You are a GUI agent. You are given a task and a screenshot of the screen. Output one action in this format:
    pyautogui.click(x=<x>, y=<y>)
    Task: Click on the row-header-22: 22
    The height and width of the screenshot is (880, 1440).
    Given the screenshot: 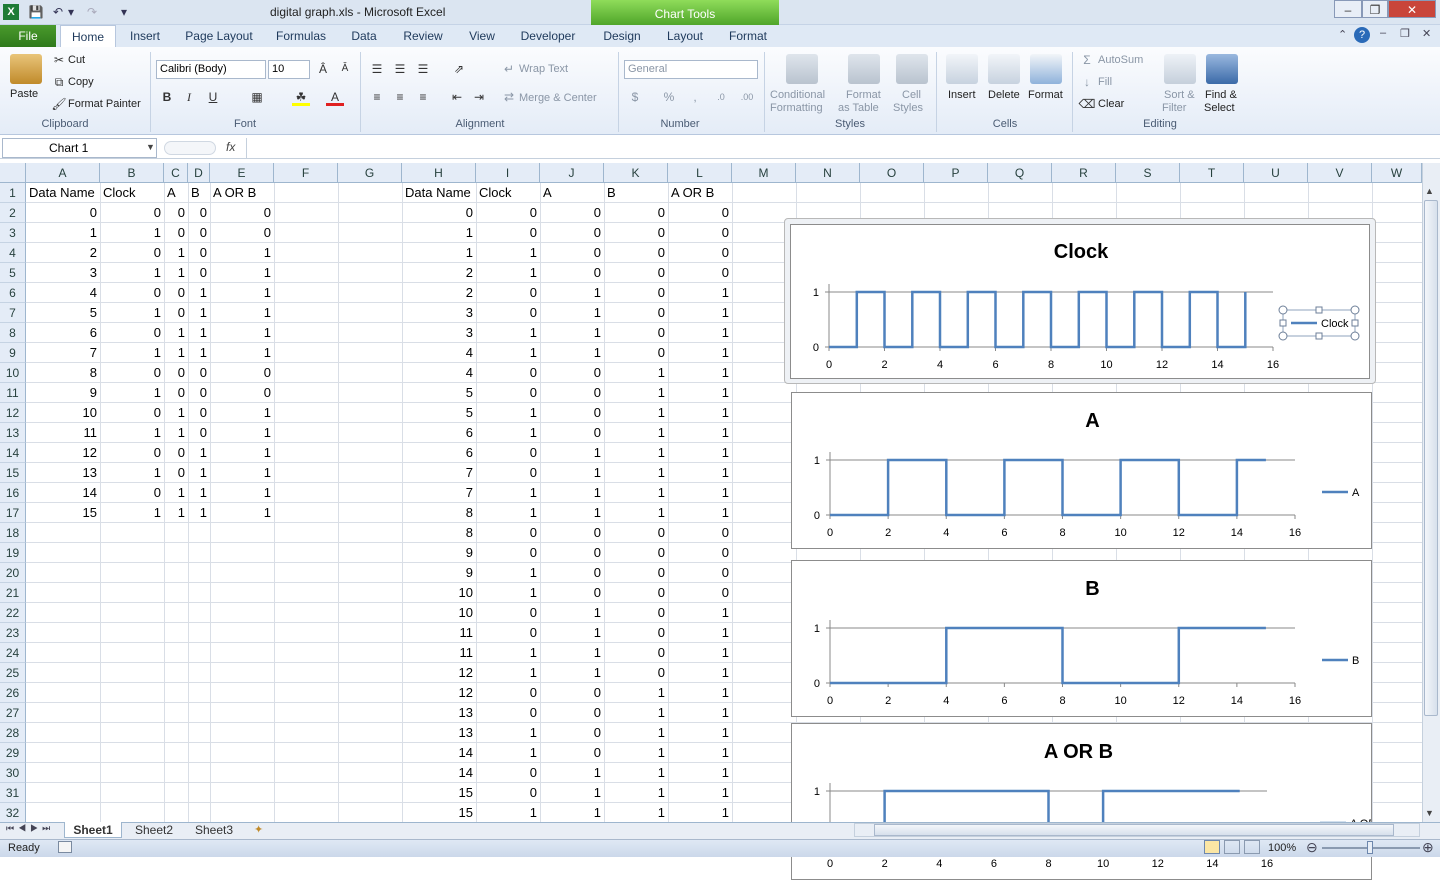 What is the action you would take?
    pyautogui.click(x=13, y=613)
    